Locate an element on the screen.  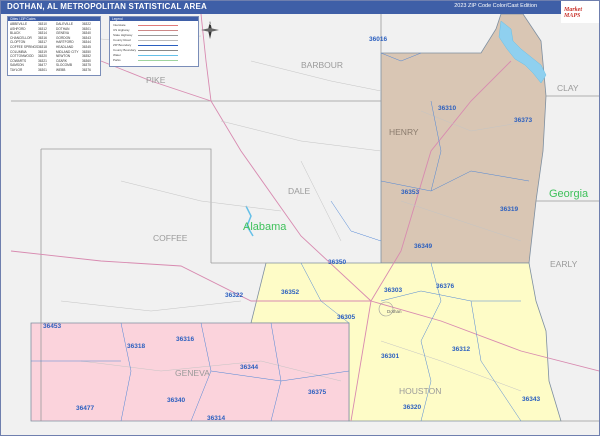
key-item-label: County Road is located at coordinates (122, 40).